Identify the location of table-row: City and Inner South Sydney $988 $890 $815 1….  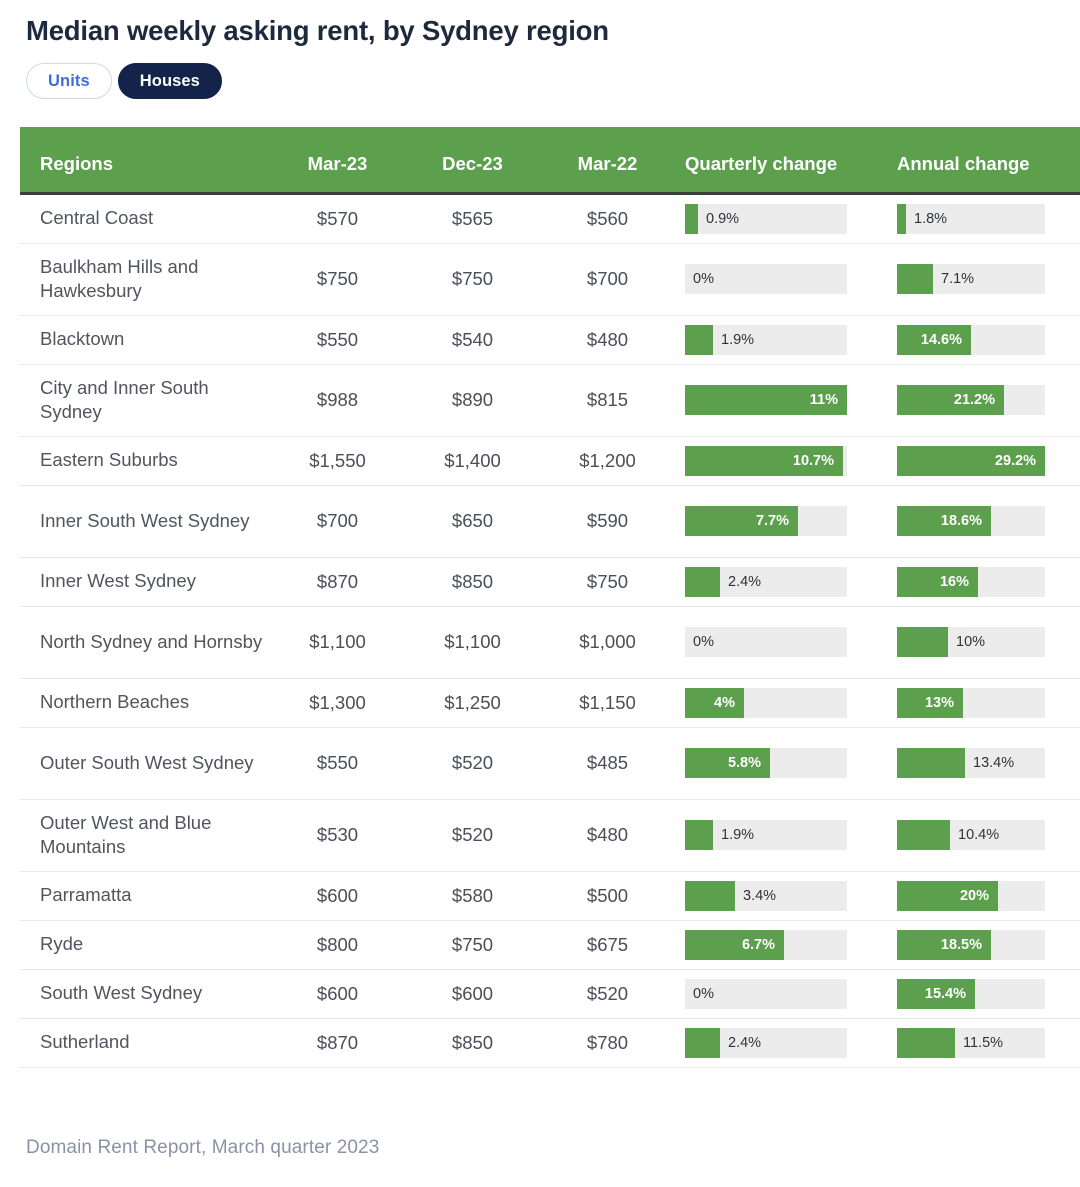
(550, 400).